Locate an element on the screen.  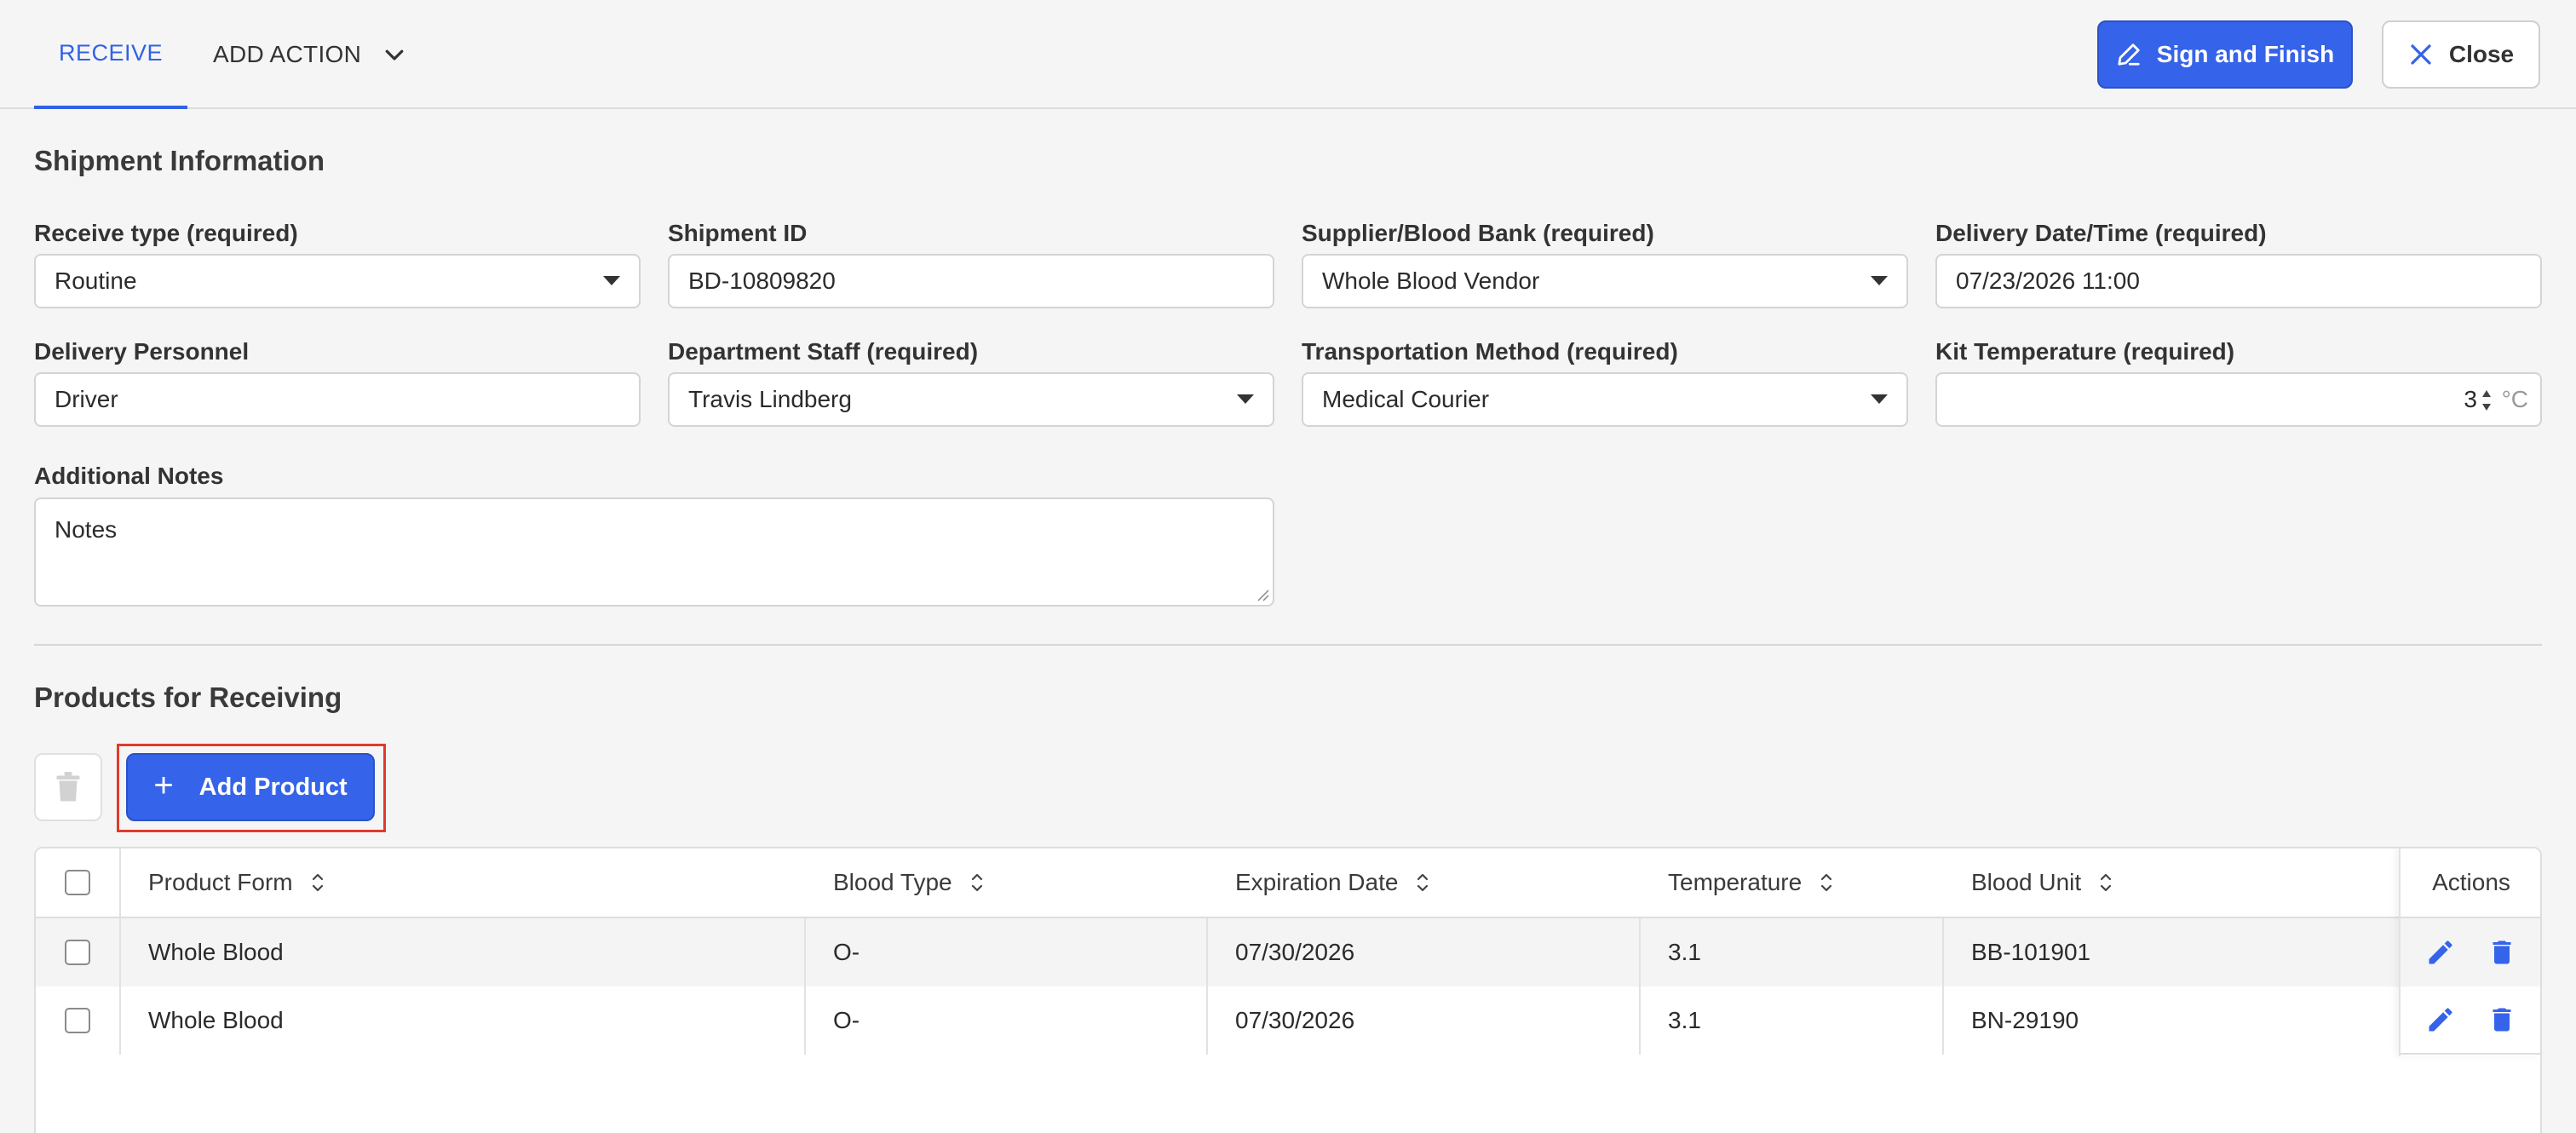
number-spinner-icon is located at coordinates (2487, 400).